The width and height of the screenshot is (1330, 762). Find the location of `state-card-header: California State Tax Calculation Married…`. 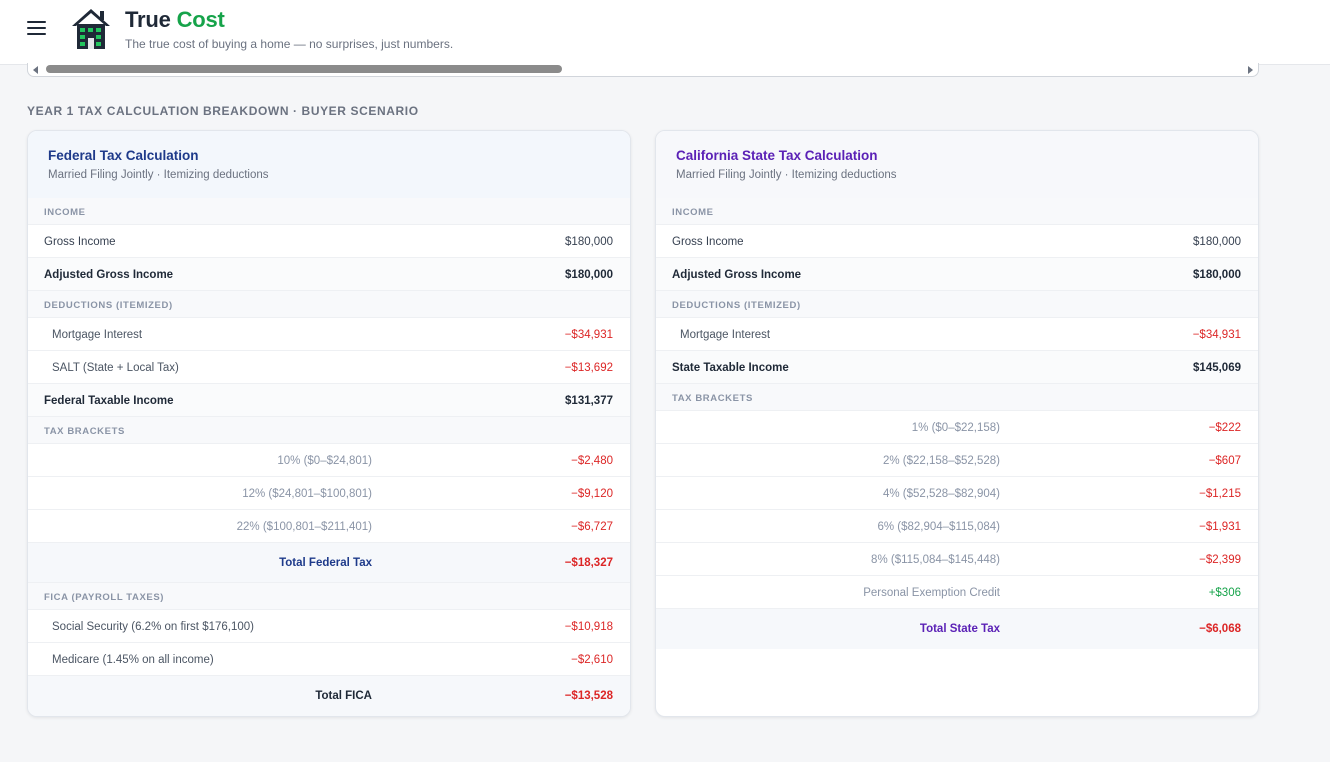

state-card-header: California State Tax Calculation Married… is located at coordinates (957, 164).